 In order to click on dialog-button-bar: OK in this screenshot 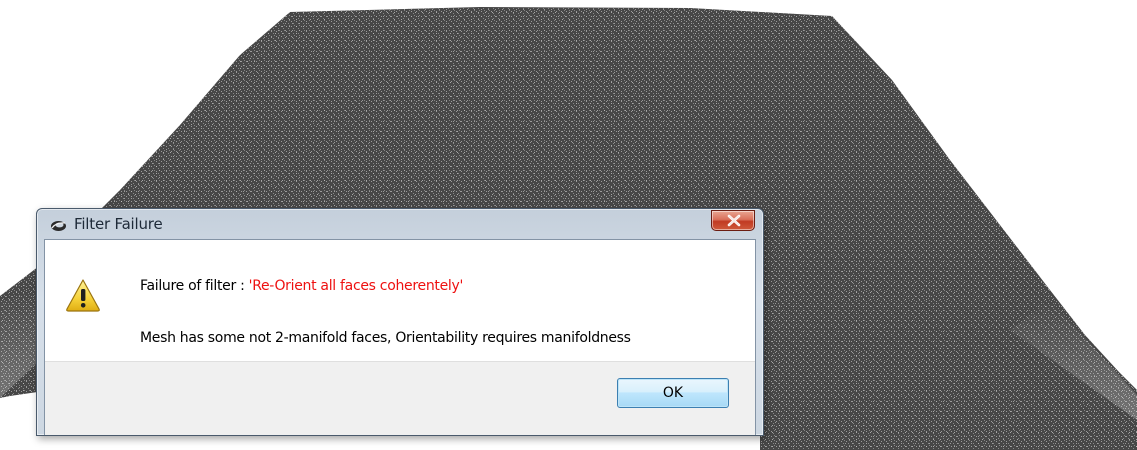, I will do `click(400, 398)`.